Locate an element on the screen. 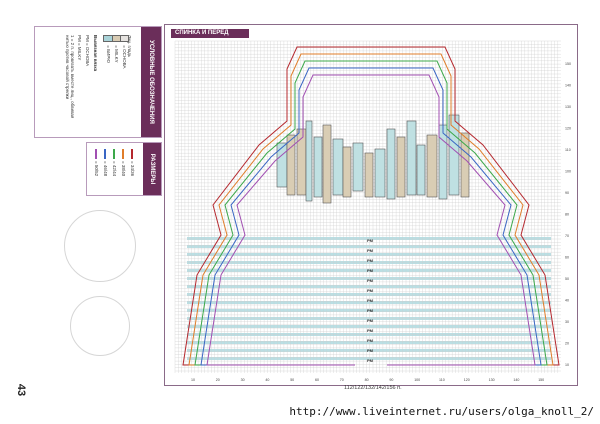 This screenshot has height=424, width=600. size-item-4: = 46/48 is located at coordinates (107, 169).